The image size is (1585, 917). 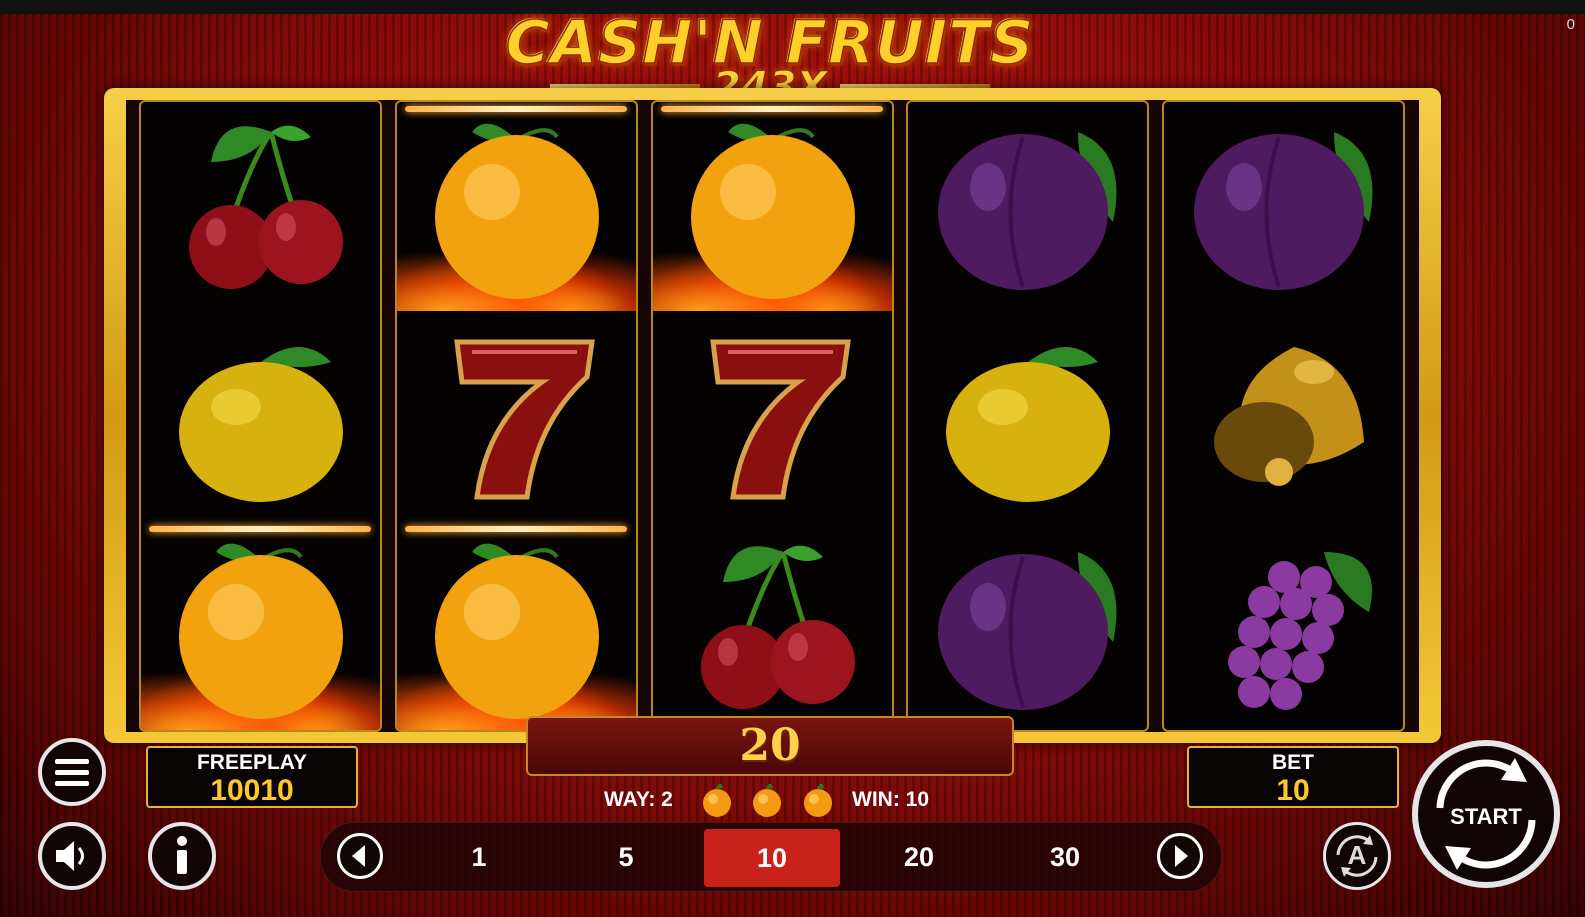 I want to click on start-label: START, so click(x=1486, y=816).